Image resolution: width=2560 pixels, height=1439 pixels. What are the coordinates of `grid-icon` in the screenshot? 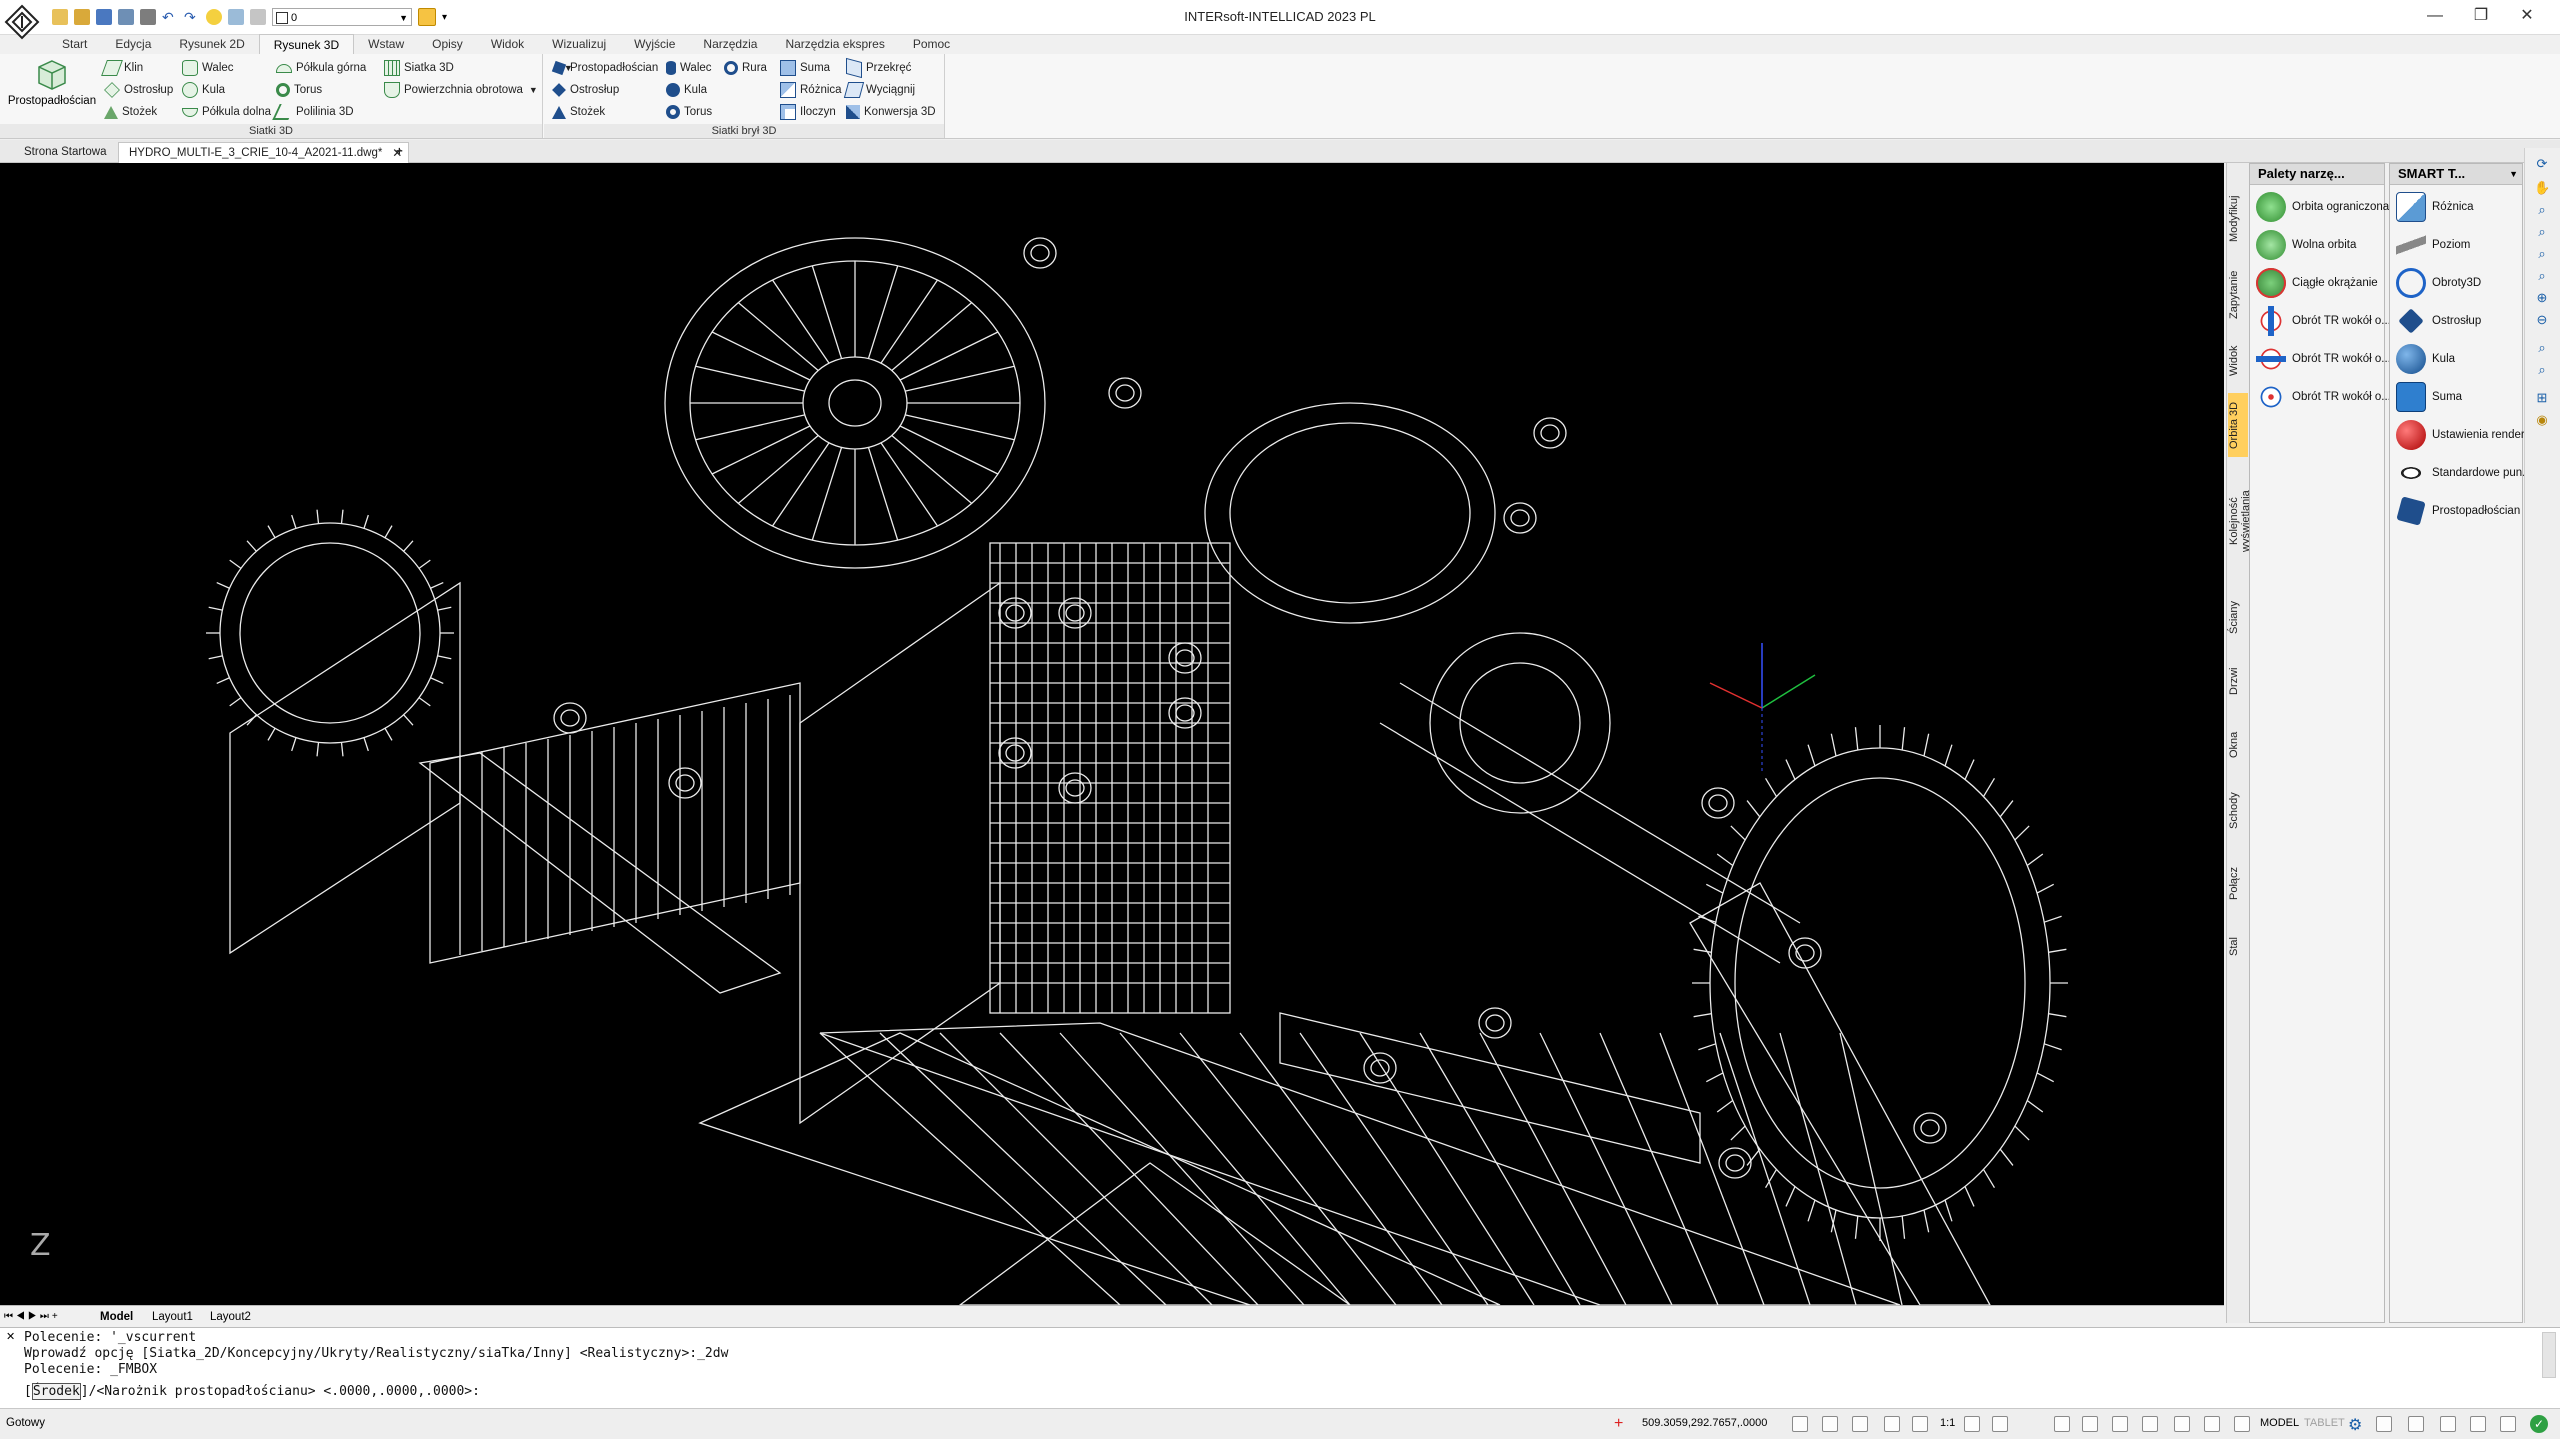 It's located at (2062, 1424).